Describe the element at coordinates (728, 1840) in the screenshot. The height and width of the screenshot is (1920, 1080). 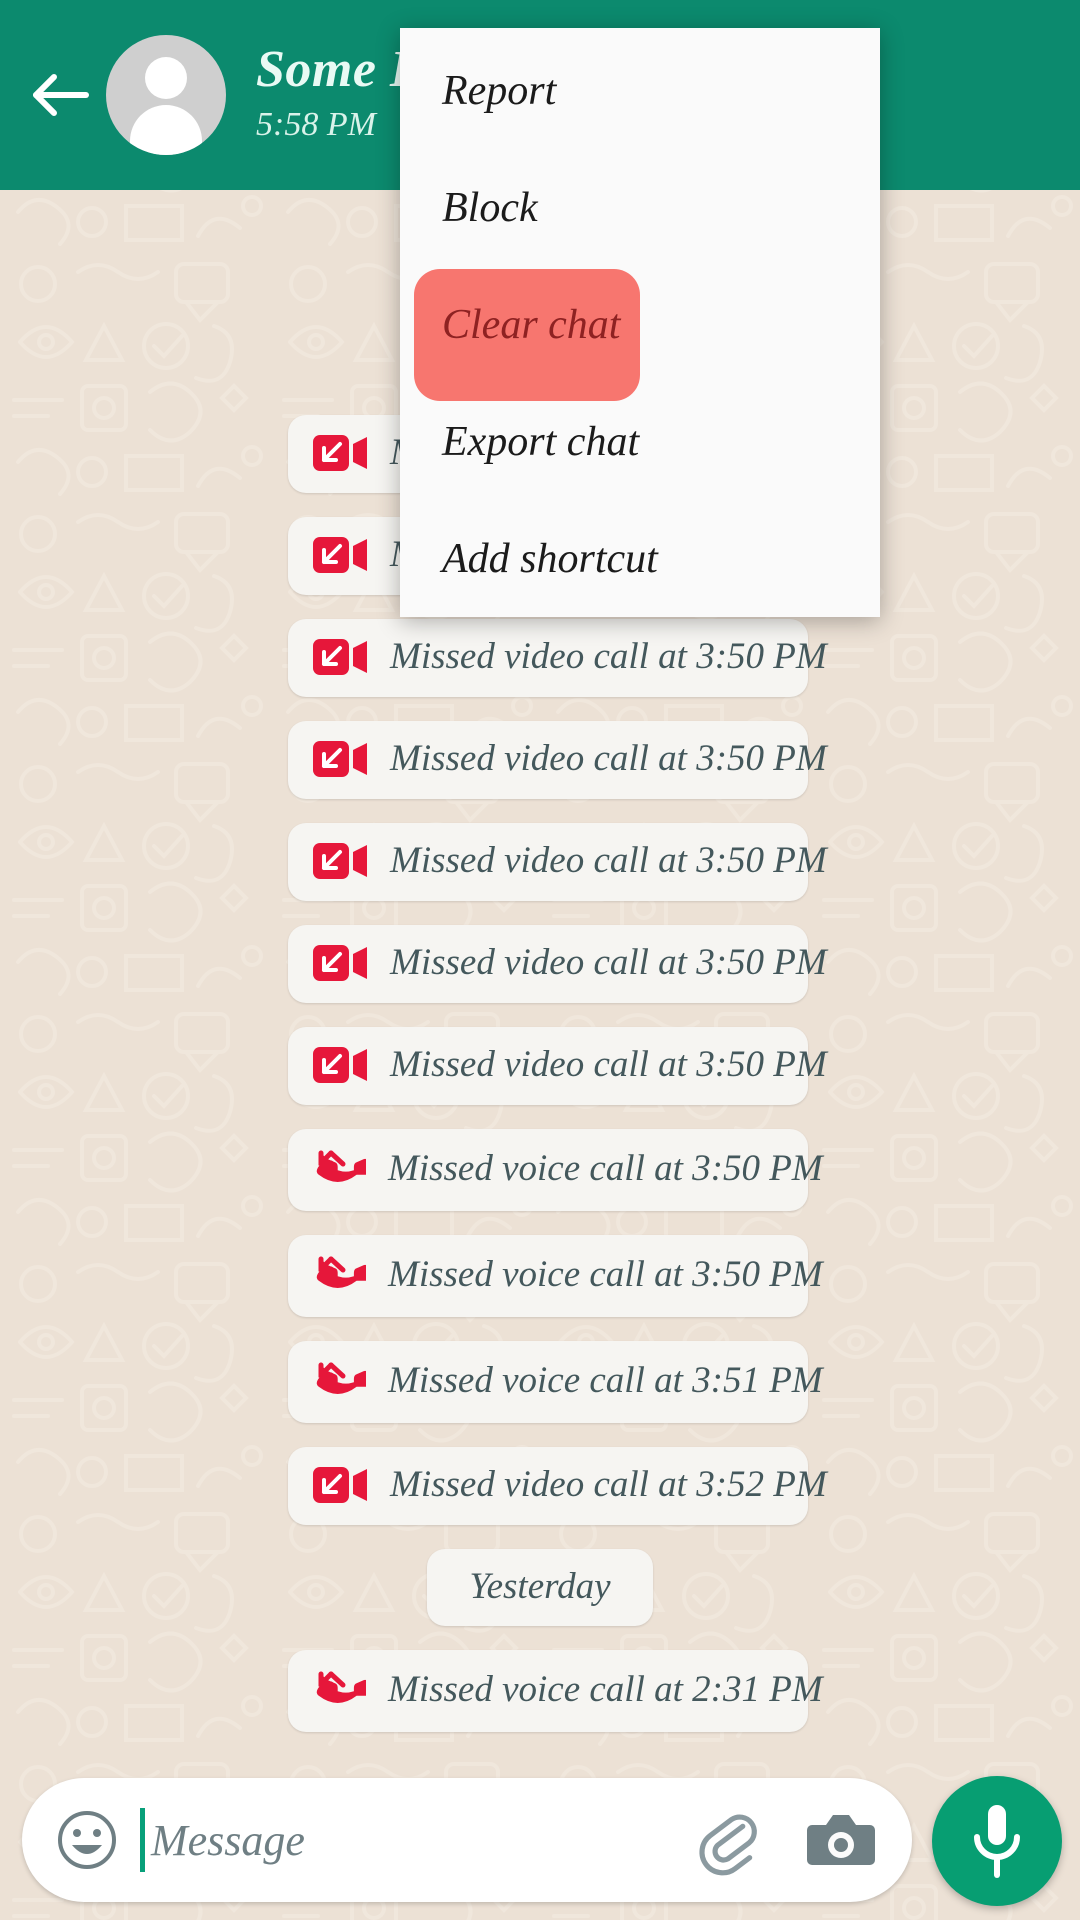
I see `paperclip-icon` at that location.